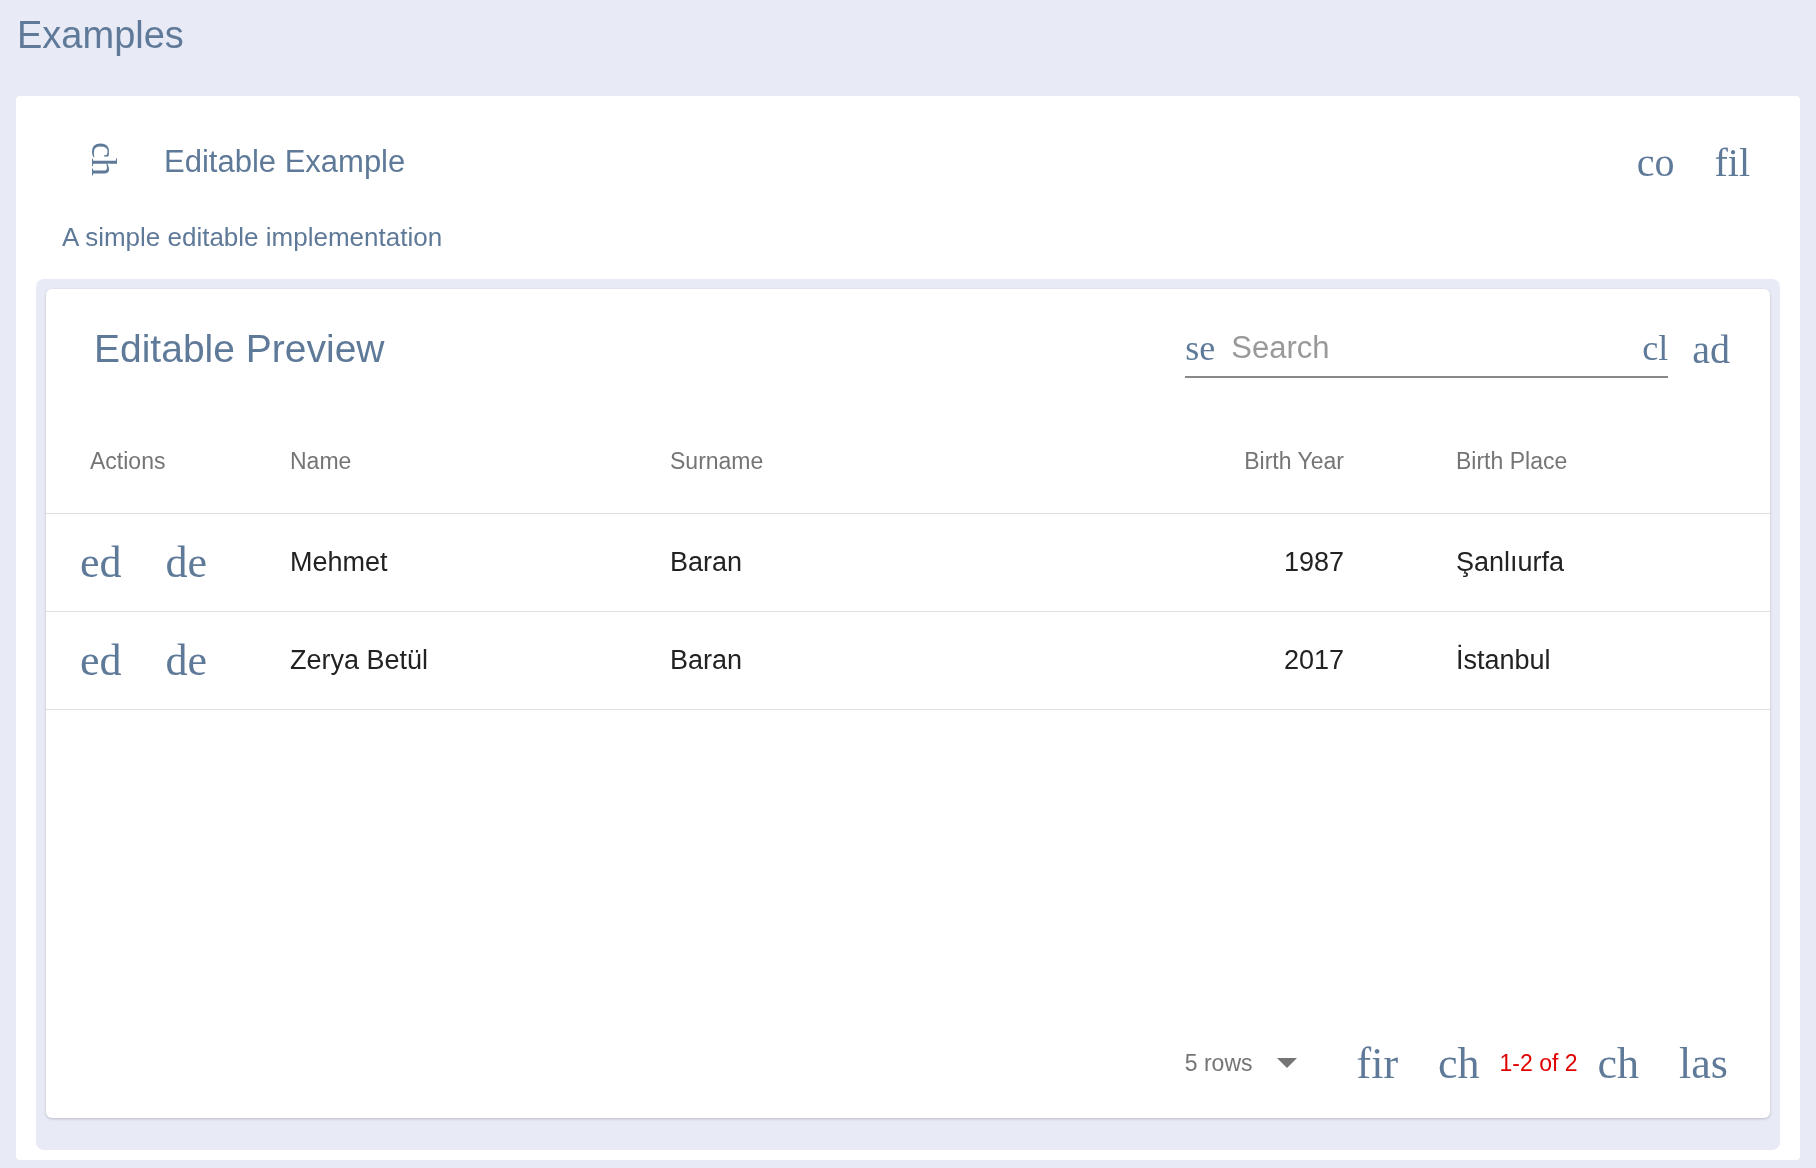 Image resolution: width=1816 pixels, height=1168 pixels. I want to click on next-page-icon: ch, so click(1618, 1063).